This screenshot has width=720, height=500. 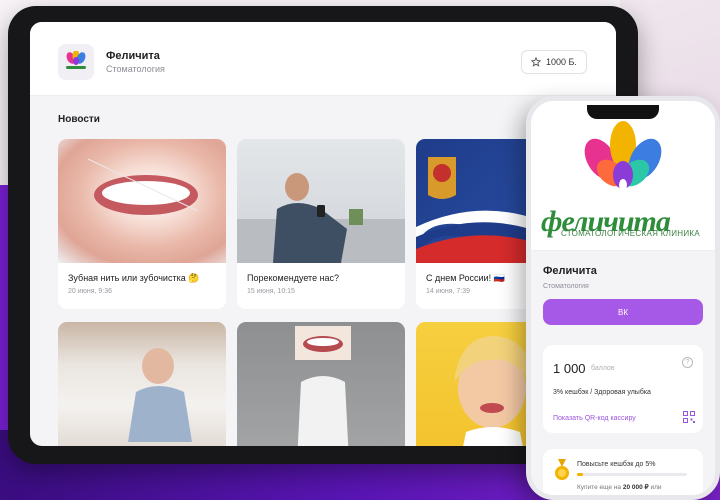 I want to click on news-image-toothache, so click(x=142, y=384).